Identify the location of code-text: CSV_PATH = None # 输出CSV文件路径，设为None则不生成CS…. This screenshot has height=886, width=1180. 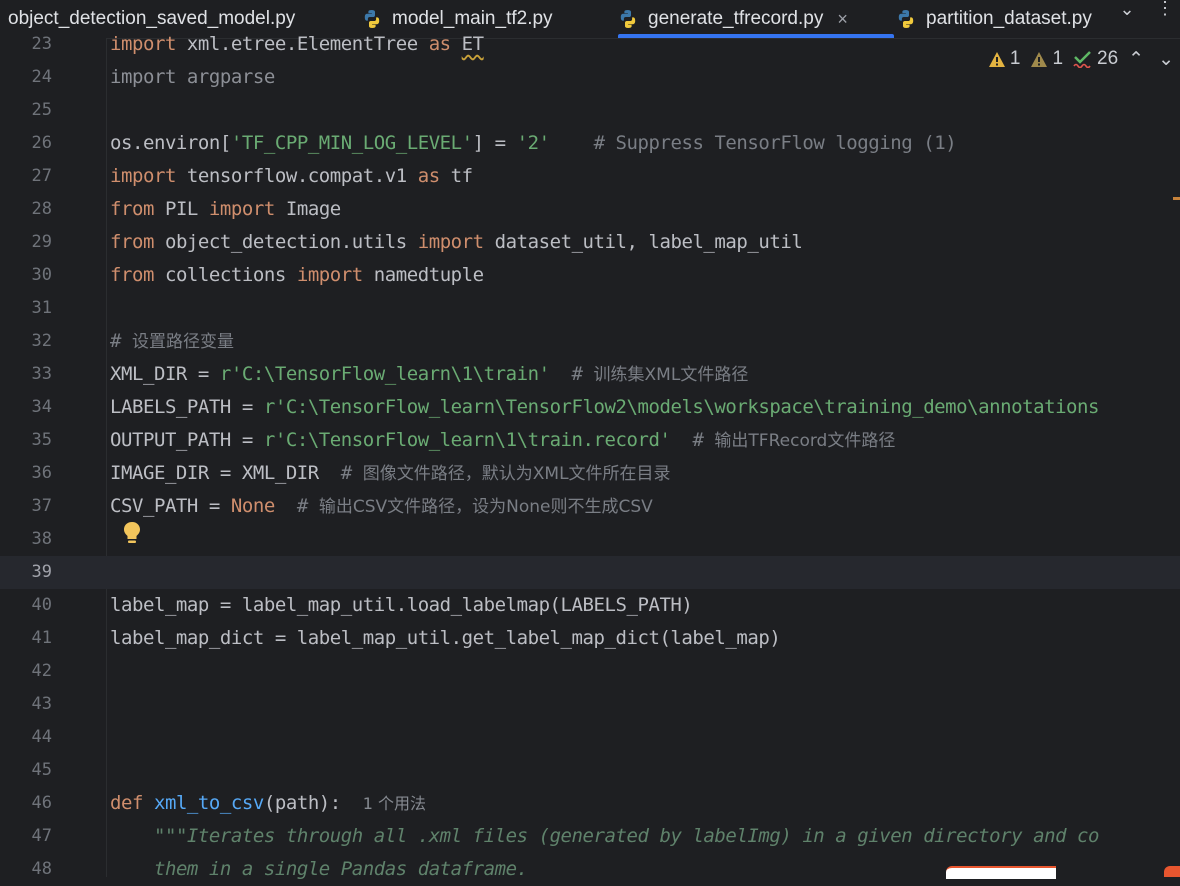
(381, 506).